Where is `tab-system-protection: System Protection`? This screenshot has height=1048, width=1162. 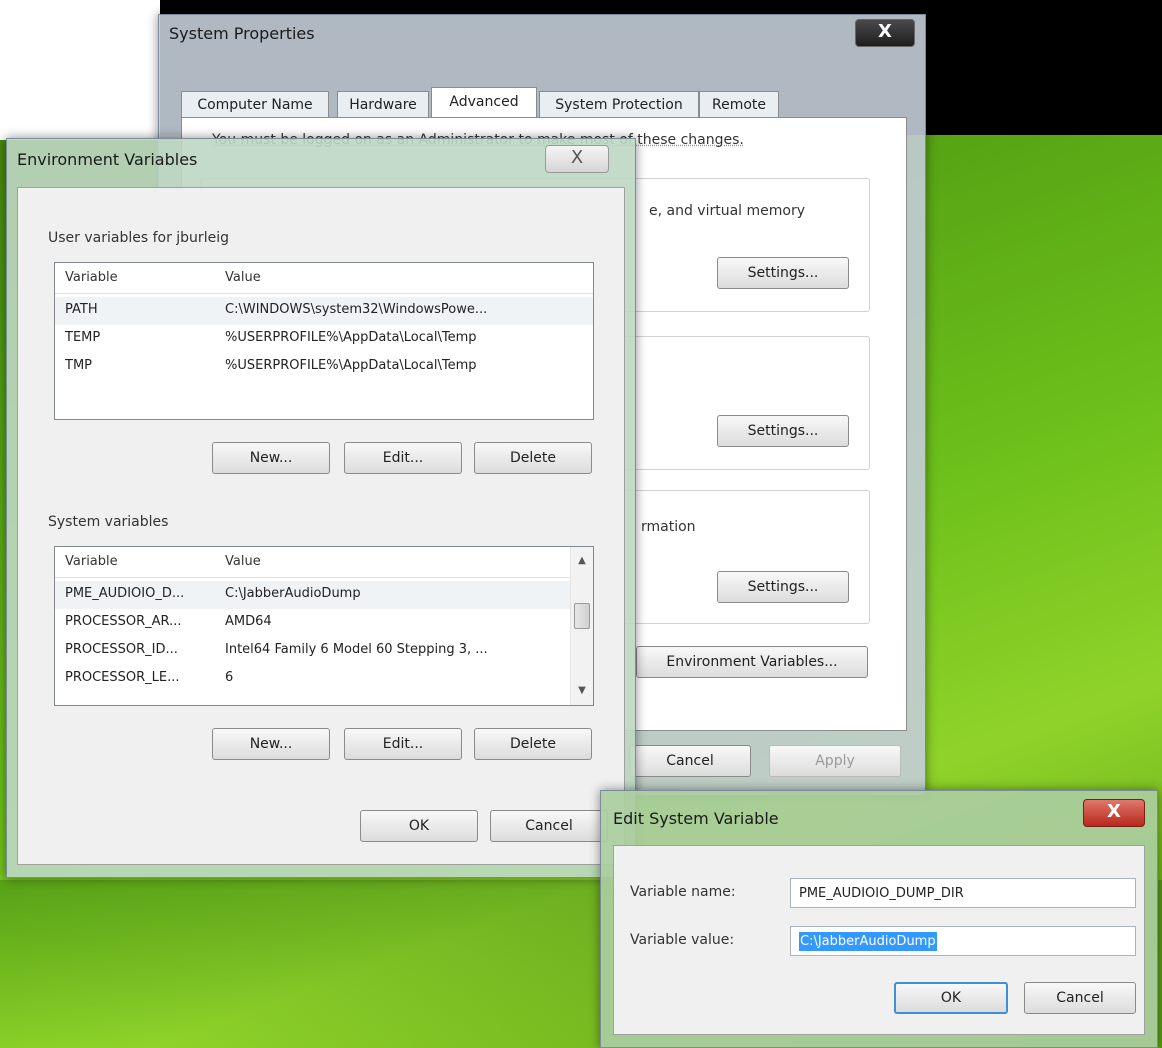
tab-system-protection: System Protection is located at coordinates (619, 104).